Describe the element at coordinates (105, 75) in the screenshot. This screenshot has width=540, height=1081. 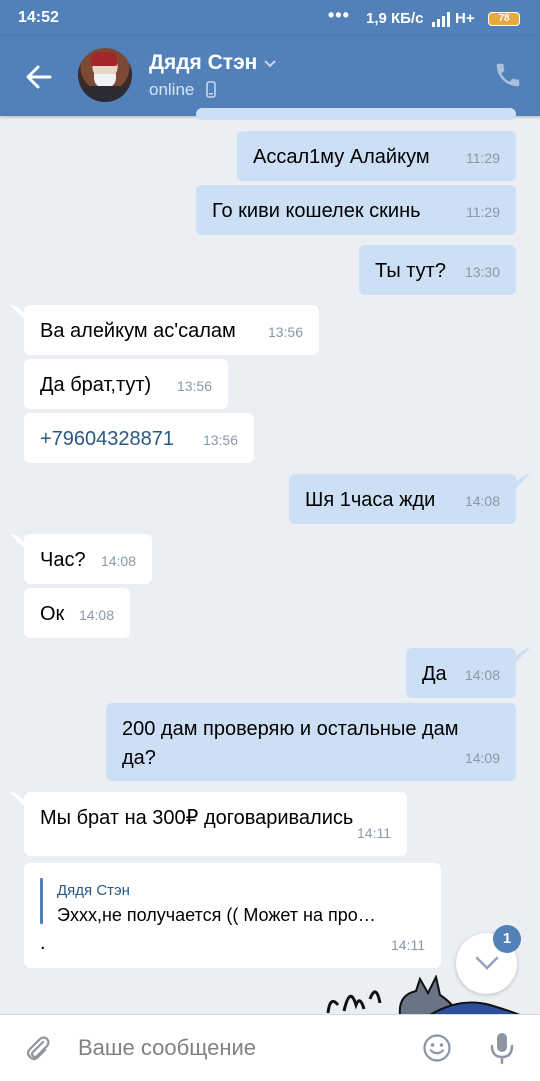
I see `avatar` at that location.